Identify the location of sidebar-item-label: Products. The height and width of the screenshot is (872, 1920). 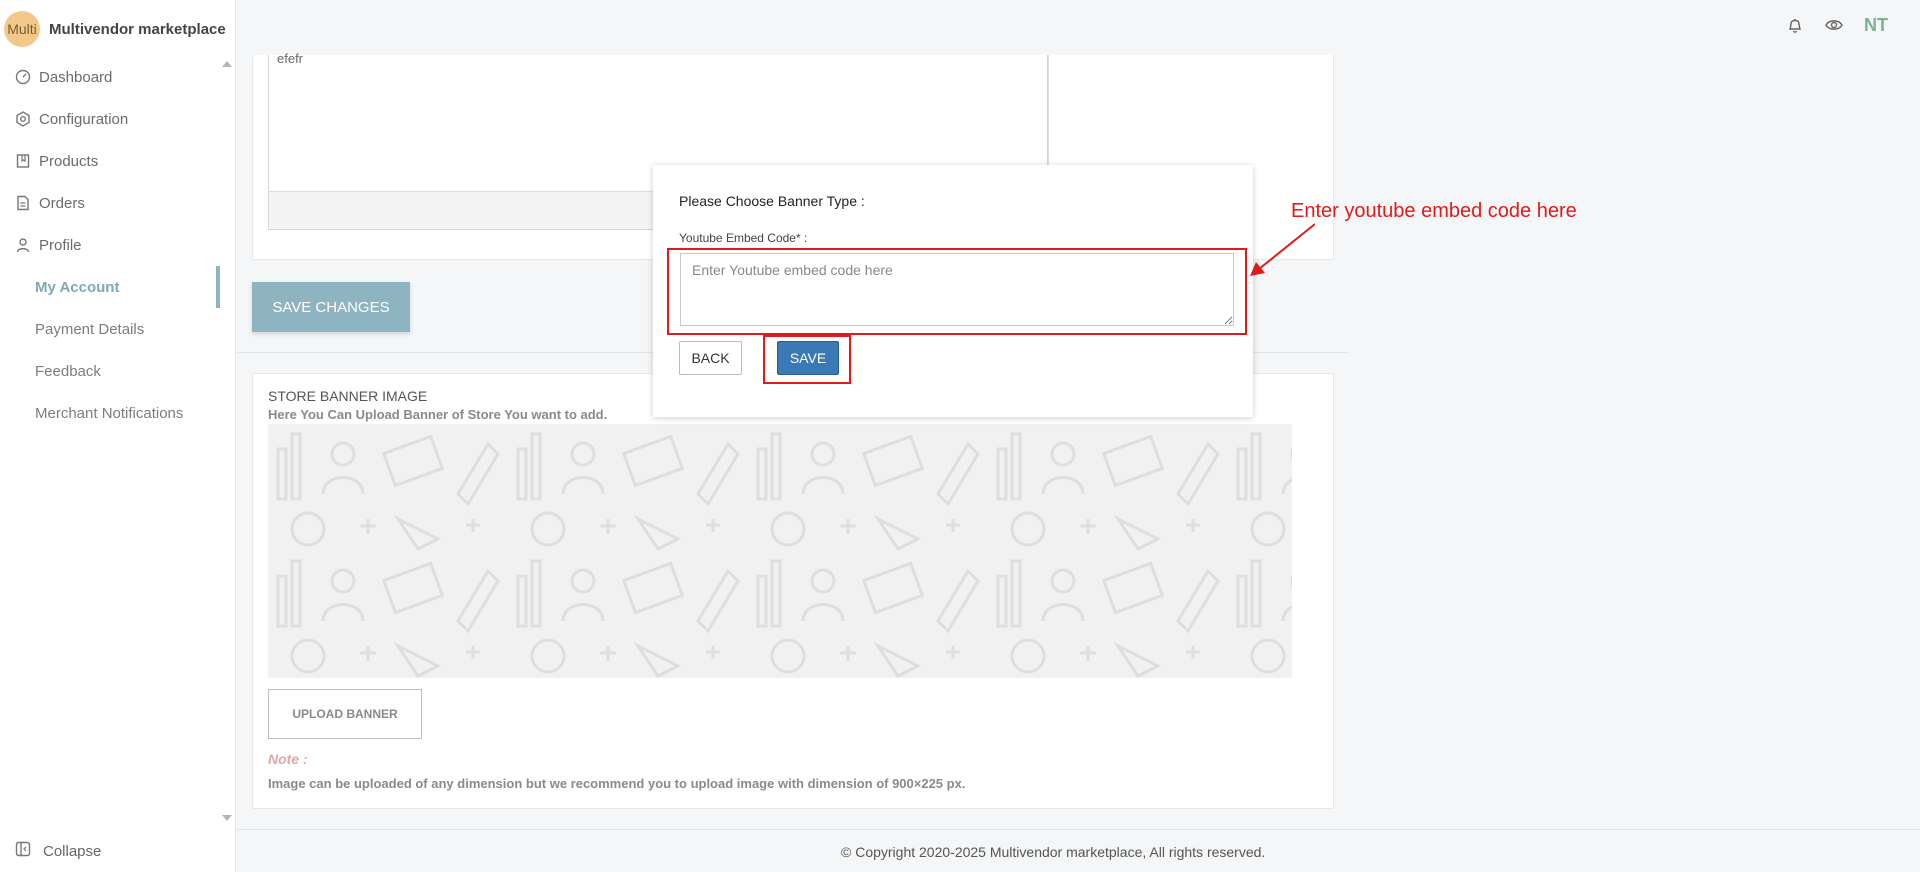
(69, 161).